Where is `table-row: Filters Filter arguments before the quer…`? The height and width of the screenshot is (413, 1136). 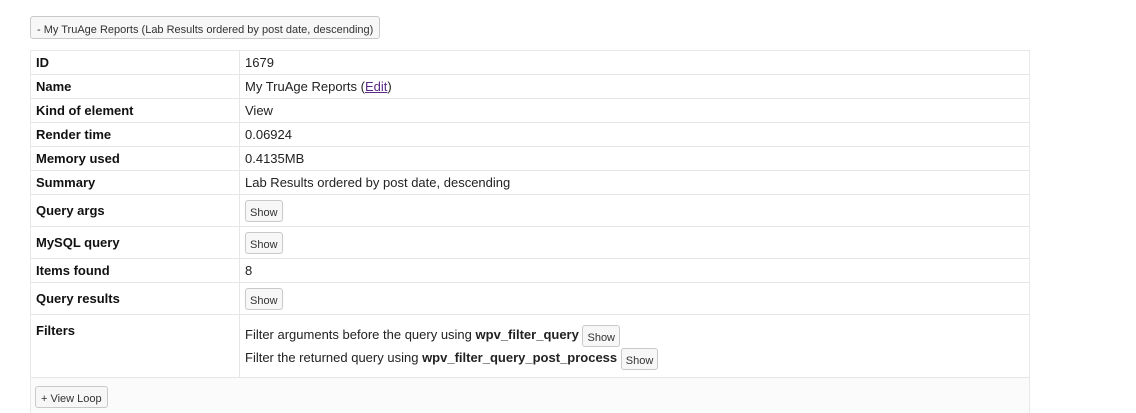 table-row: Filters Filter arguments before the quer… is located at coordinates (530, 346).